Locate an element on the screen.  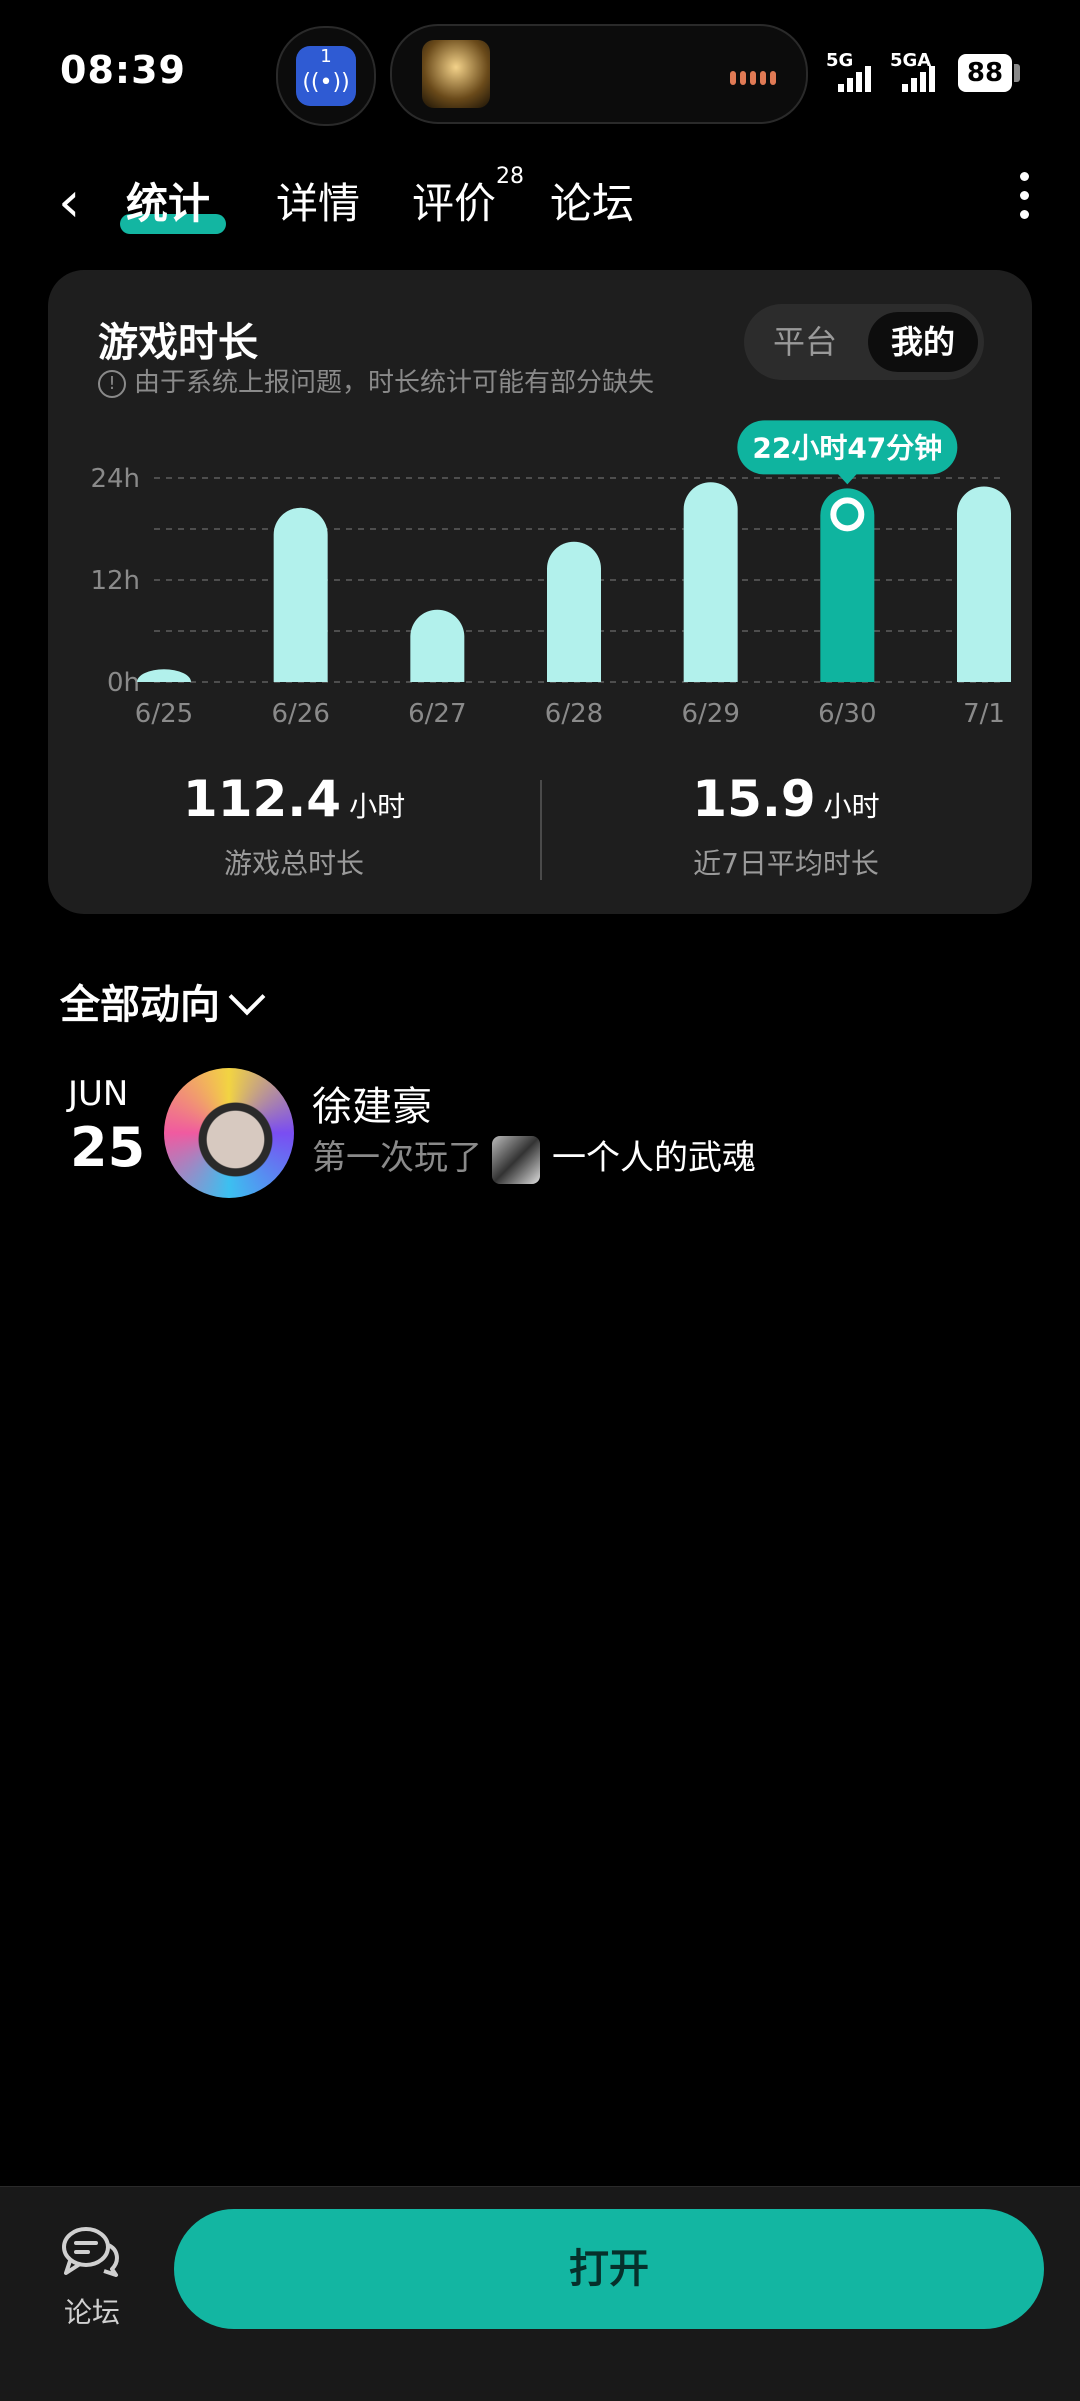
back-icon: ‹ is located at coordinates (69, 202).